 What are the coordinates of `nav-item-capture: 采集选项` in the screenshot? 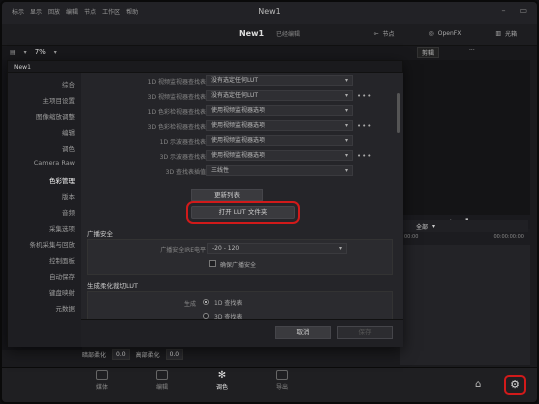 It's located at (62, 228).